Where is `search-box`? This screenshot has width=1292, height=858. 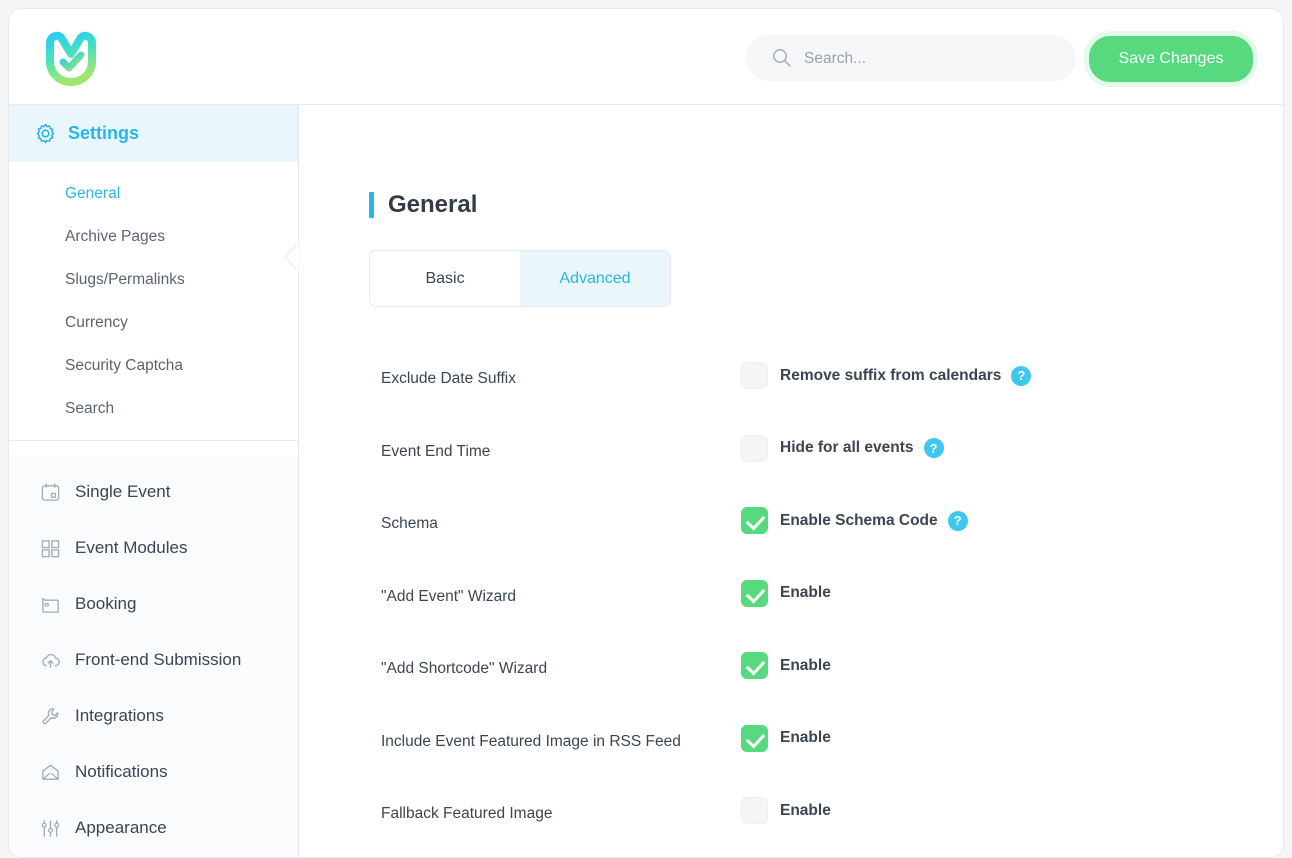 search-box is located at coordinates (911, 59).